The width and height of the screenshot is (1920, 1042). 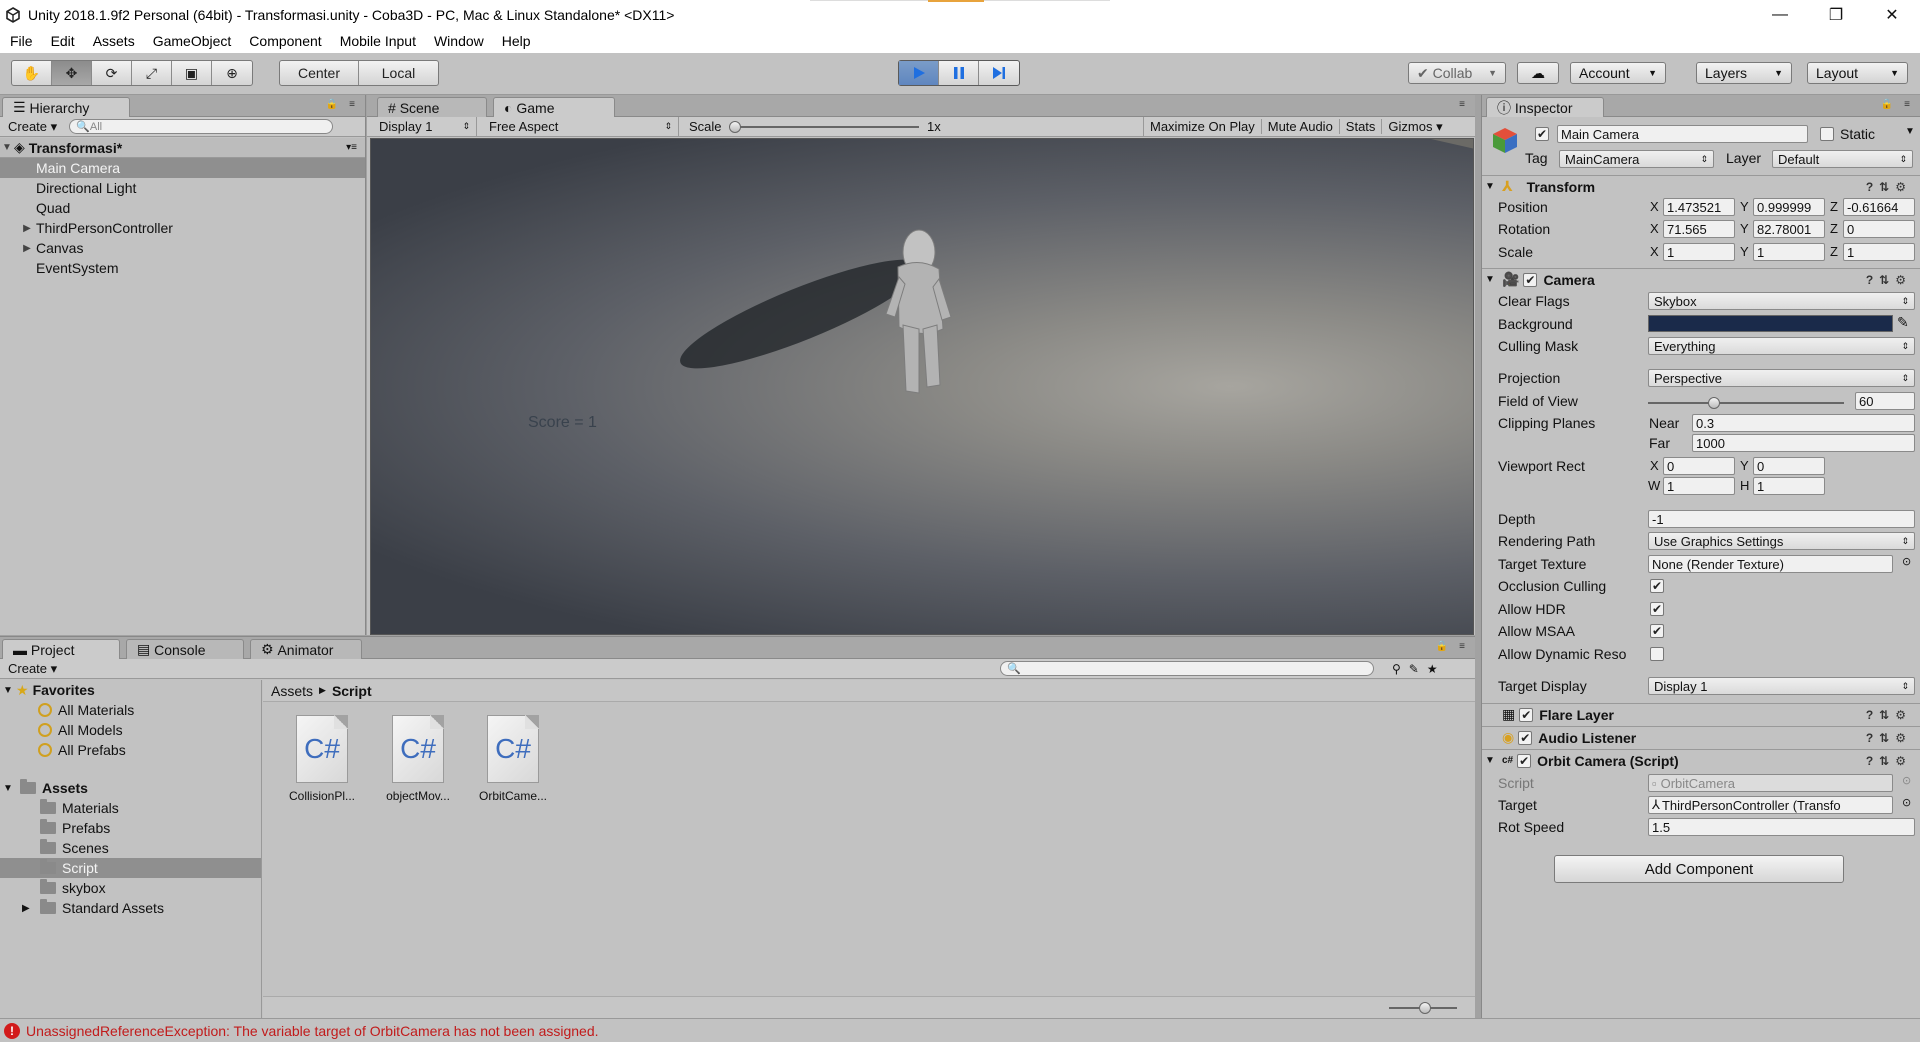 I want to click on background-color-swatch, so click(x=1770, y=323).